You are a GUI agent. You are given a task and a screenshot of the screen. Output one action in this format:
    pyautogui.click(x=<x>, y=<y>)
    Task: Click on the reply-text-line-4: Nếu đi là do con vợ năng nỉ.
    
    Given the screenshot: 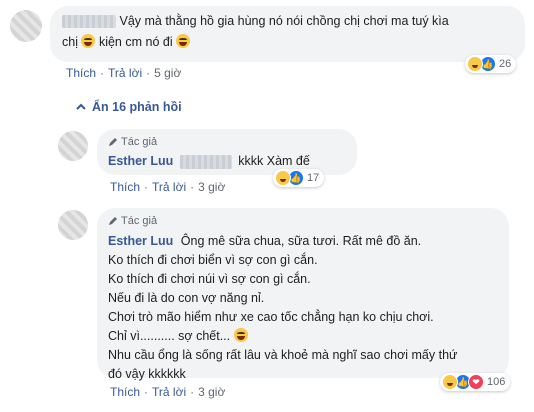 What is the action you would take?
    pyautogui.click(x=186, y=298)
    